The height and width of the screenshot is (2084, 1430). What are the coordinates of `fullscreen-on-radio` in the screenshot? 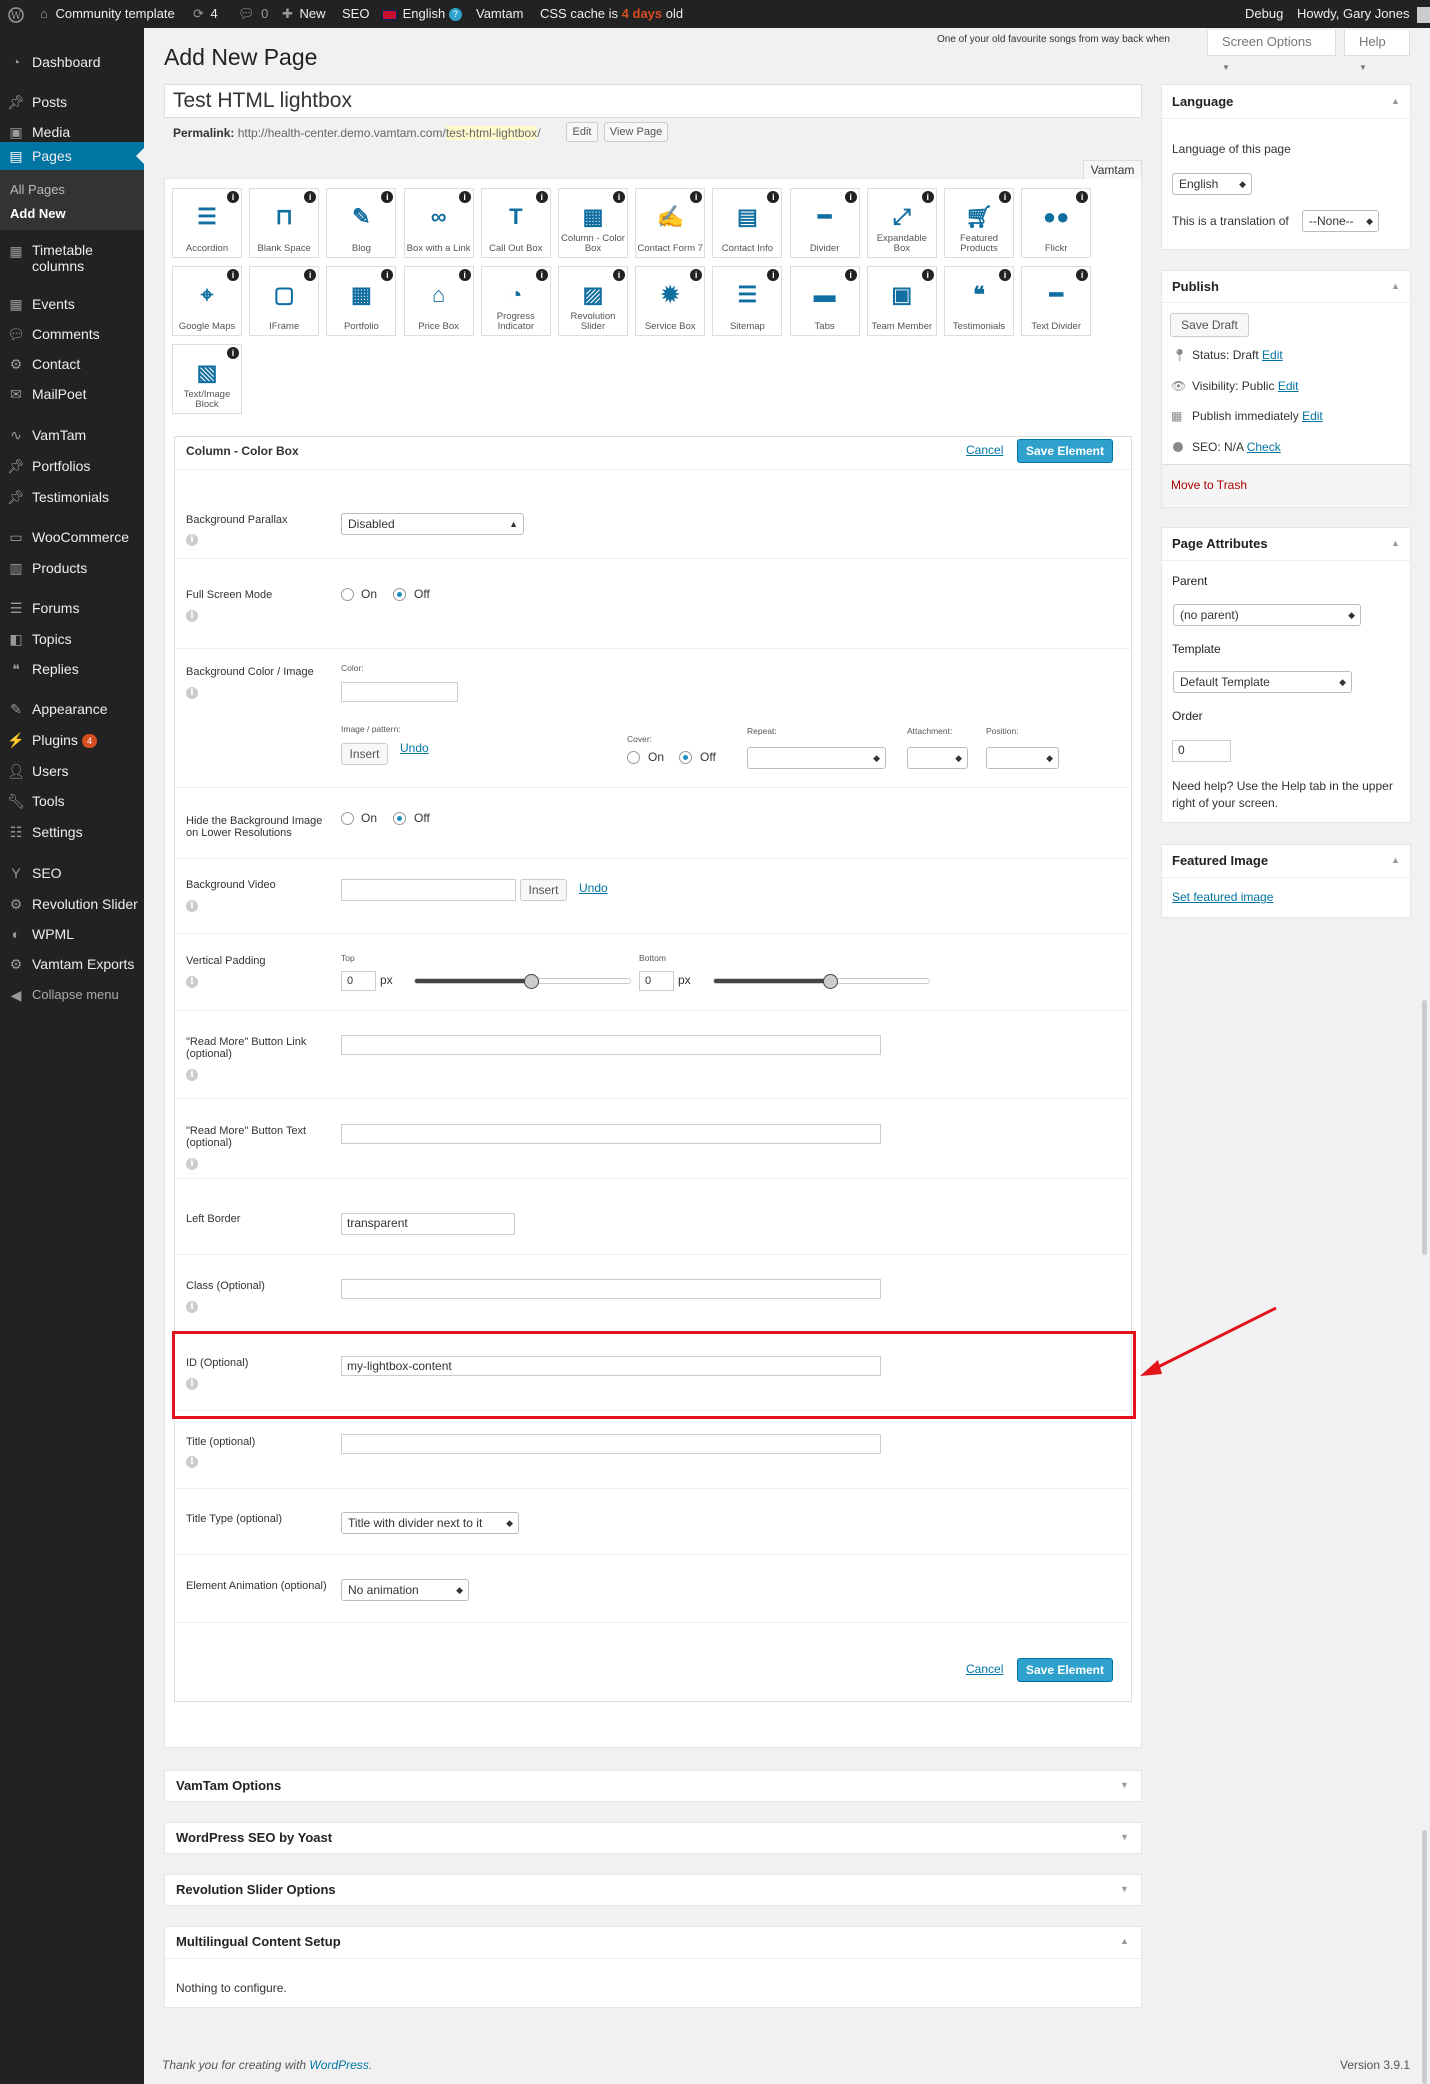 It's located at (347, 594).